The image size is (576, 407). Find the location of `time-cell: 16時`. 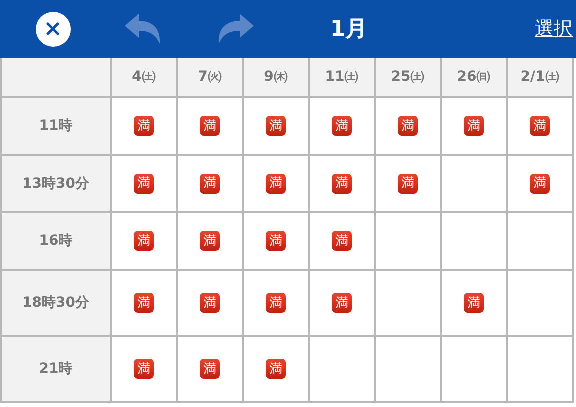

time-cell: 16時 is located at coordinates (56, 242).